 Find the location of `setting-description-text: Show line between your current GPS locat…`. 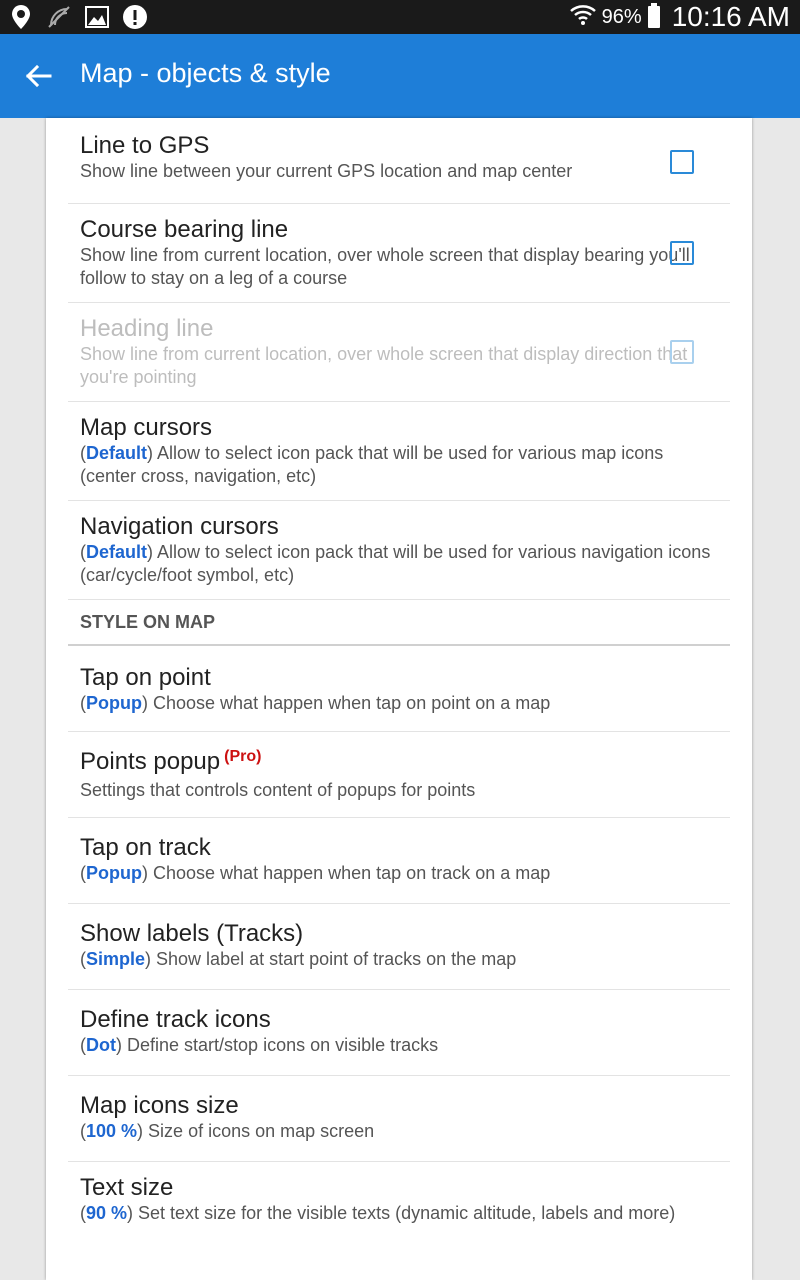

setting-description-text: Show line between your current GPS locat… is located at coordinates (326, 171).